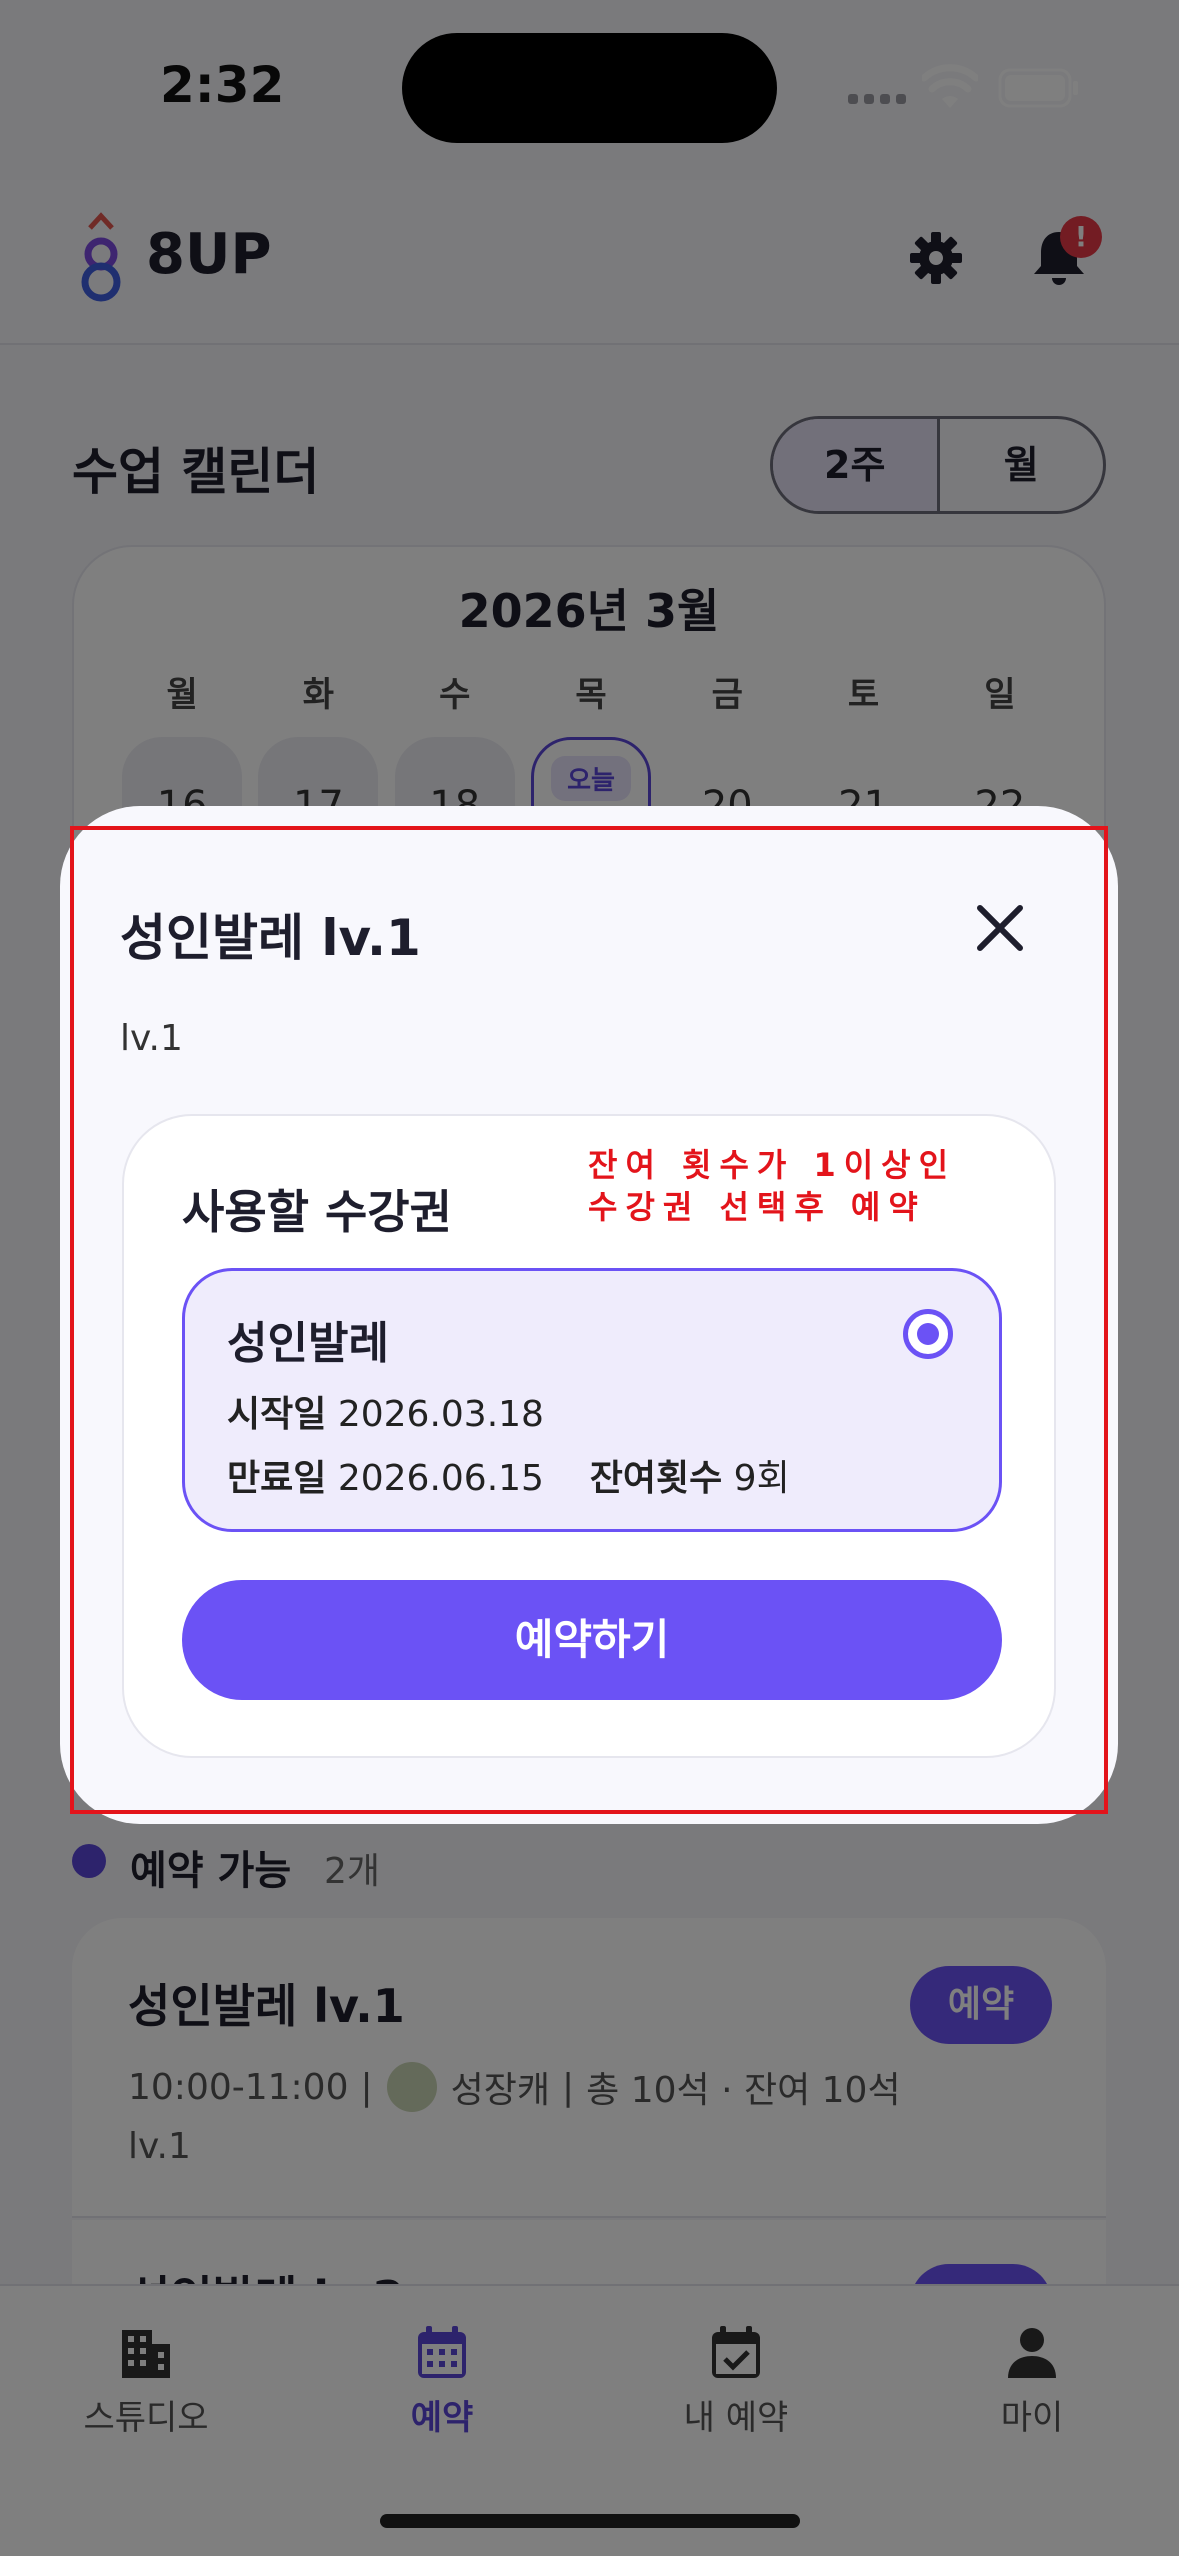  I want to click on home-indicator, so click(590, 2521).